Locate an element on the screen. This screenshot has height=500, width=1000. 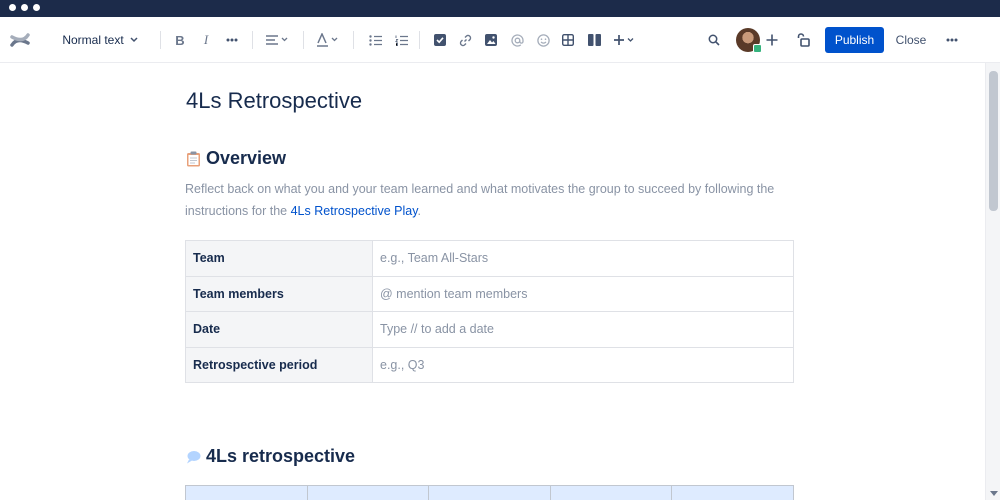
more-formatting-icon is located at coordinates (232, 40).